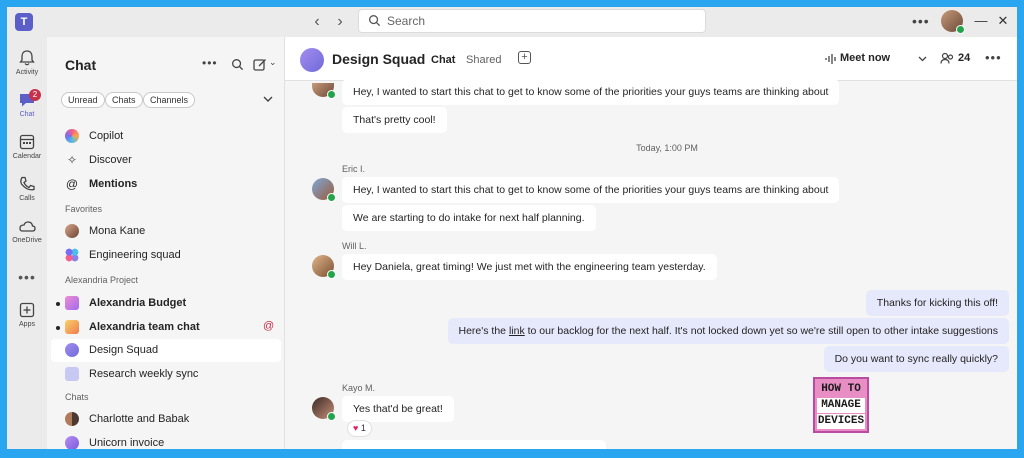 The image size is (1024, 458). What do you see at coordinates (375, 21) in the screenshot?
I see `search-icon` at bounding box center [375, 21].